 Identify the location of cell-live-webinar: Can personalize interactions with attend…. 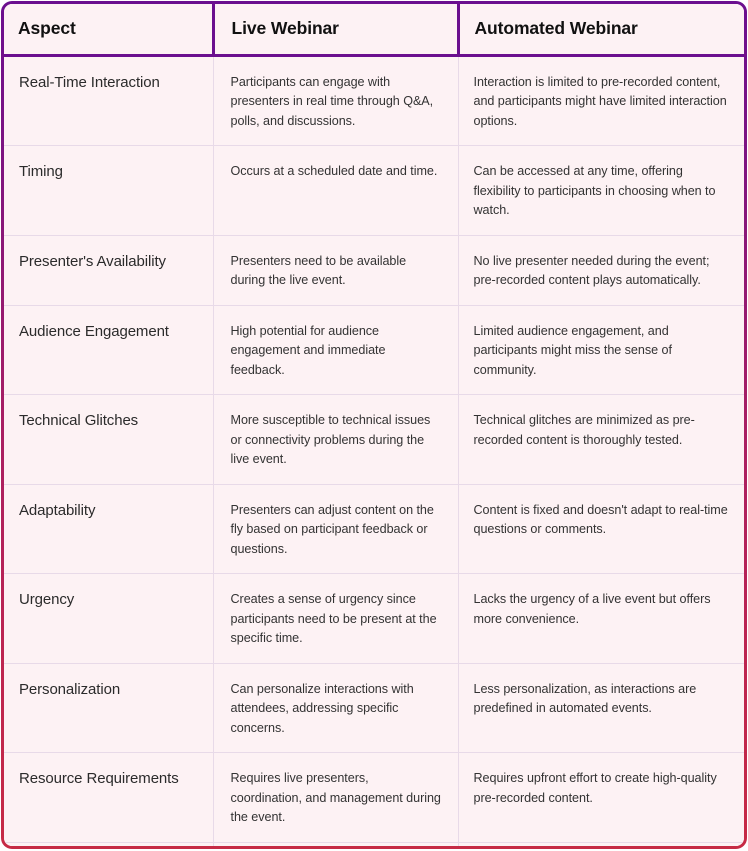
(335, 708).